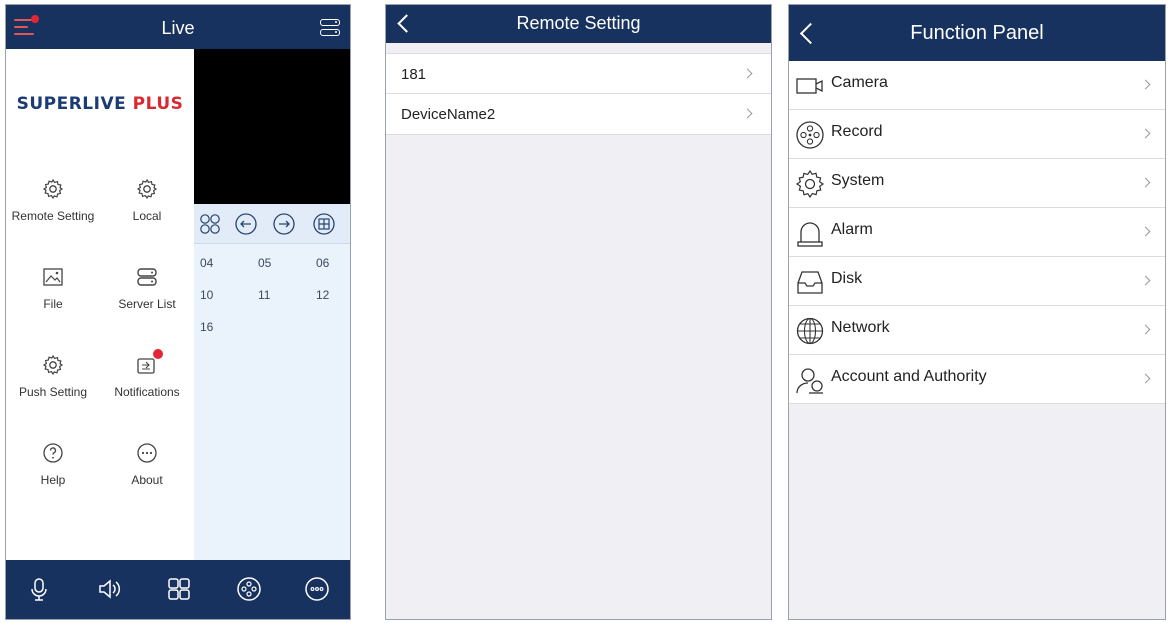 This screenshot has width=1171, height=623. What do you see at coordinates (53, 277) in the screenshot?
I see `image-icon` at bounding box center [53, 277].